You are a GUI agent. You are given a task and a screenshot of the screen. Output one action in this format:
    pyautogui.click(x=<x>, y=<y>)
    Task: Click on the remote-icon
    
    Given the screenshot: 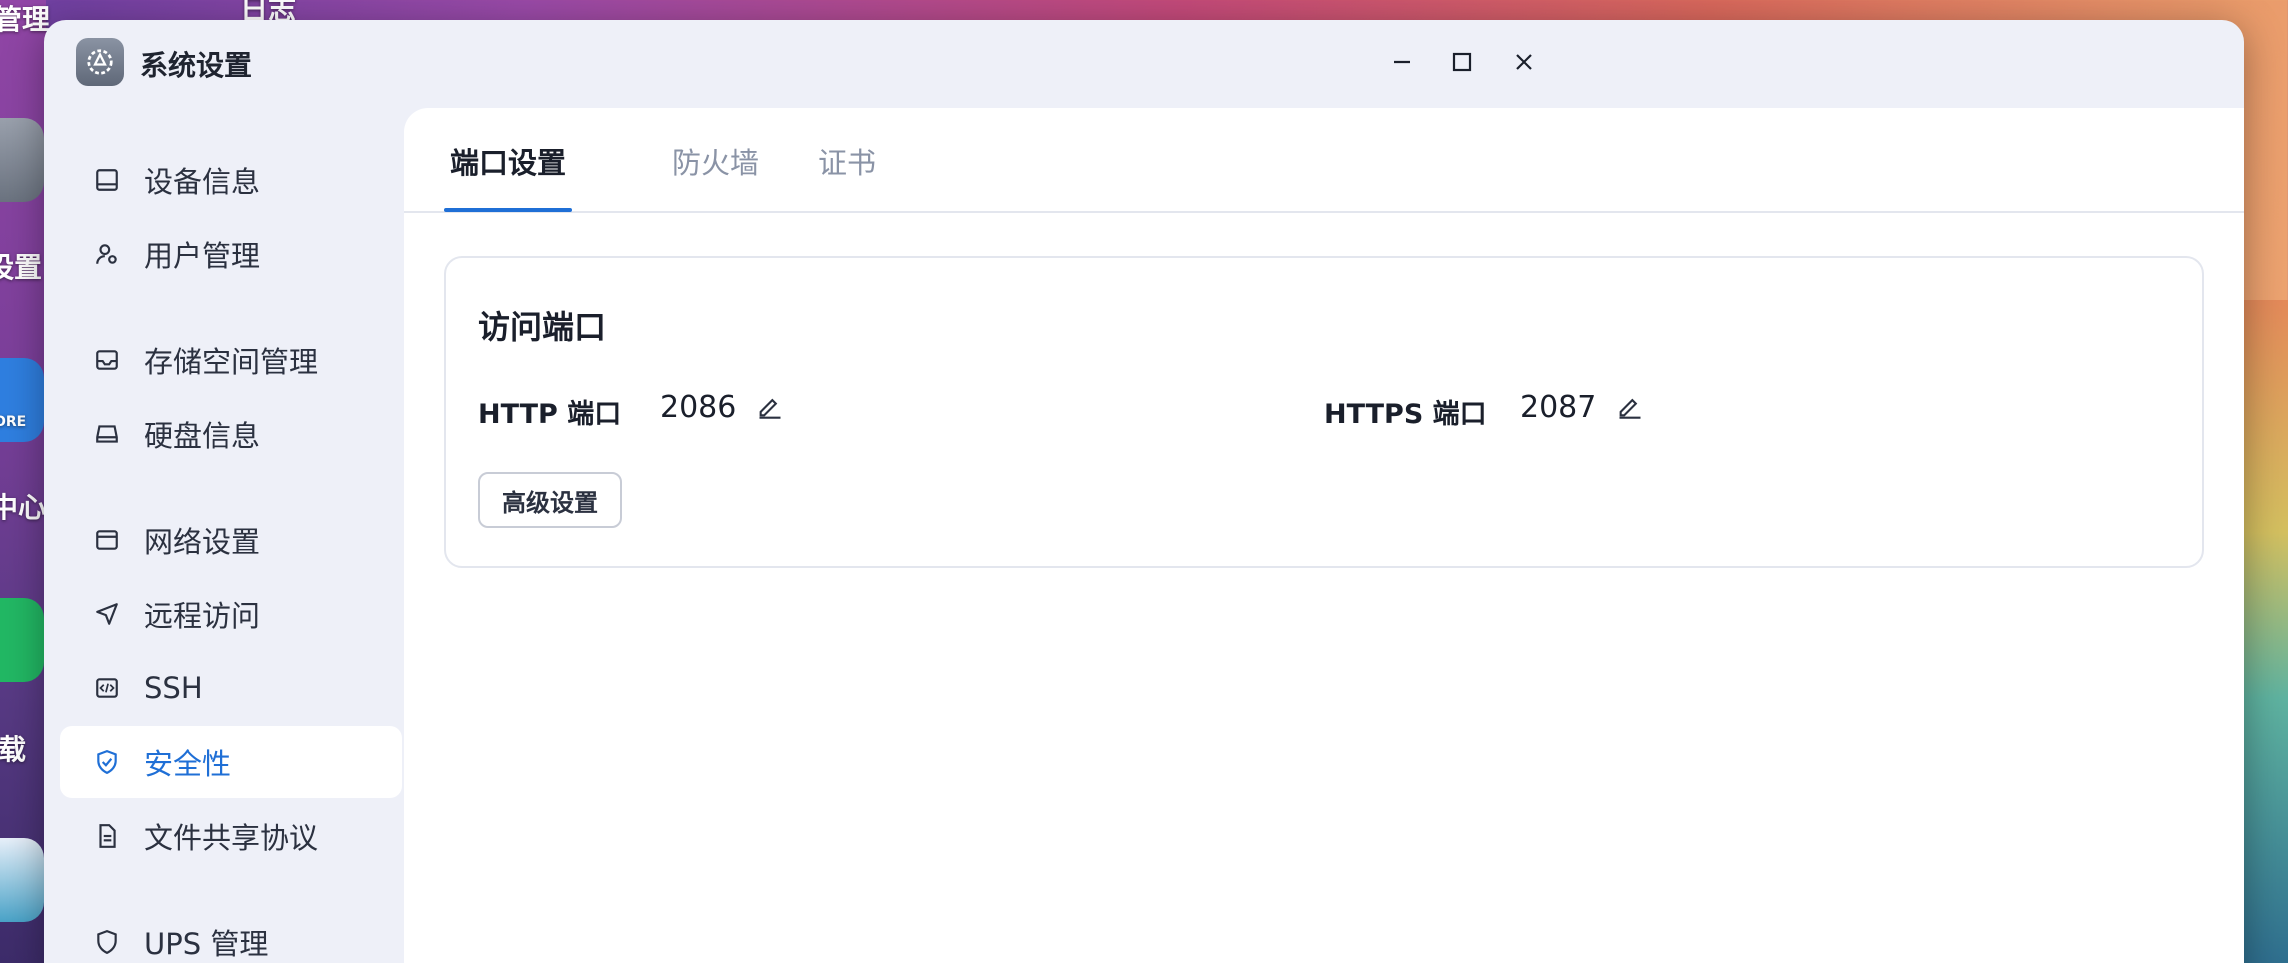 What is the action you would take?
    pyautogui.click(x=107, y=614)
    